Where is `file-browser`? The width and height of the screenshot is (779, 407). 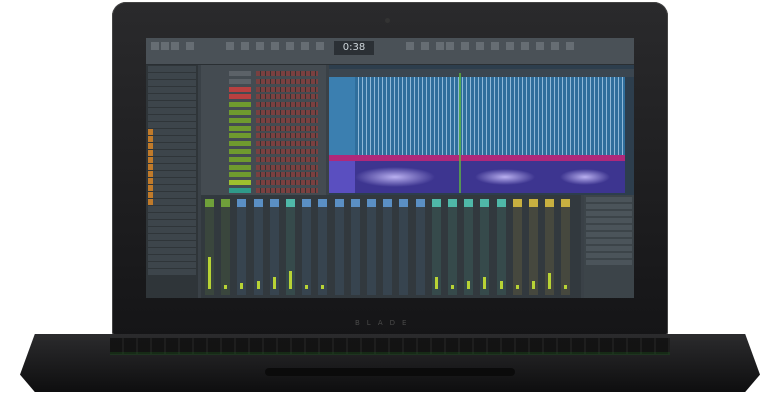 file-browser is located at coordinates (172, 181).